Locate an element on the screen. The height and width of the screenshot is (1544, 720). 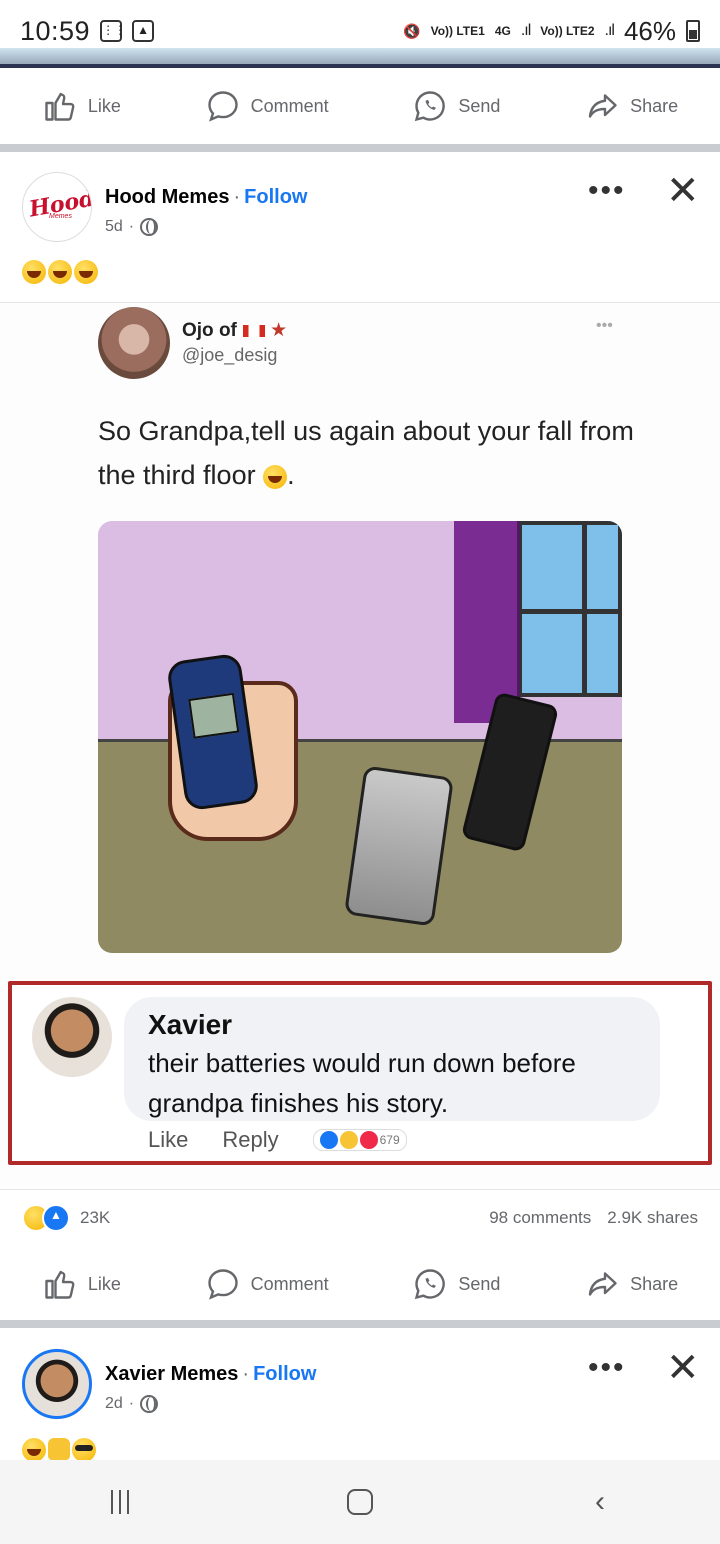
love-reaction-icon is located at coordinates (368, 1140).